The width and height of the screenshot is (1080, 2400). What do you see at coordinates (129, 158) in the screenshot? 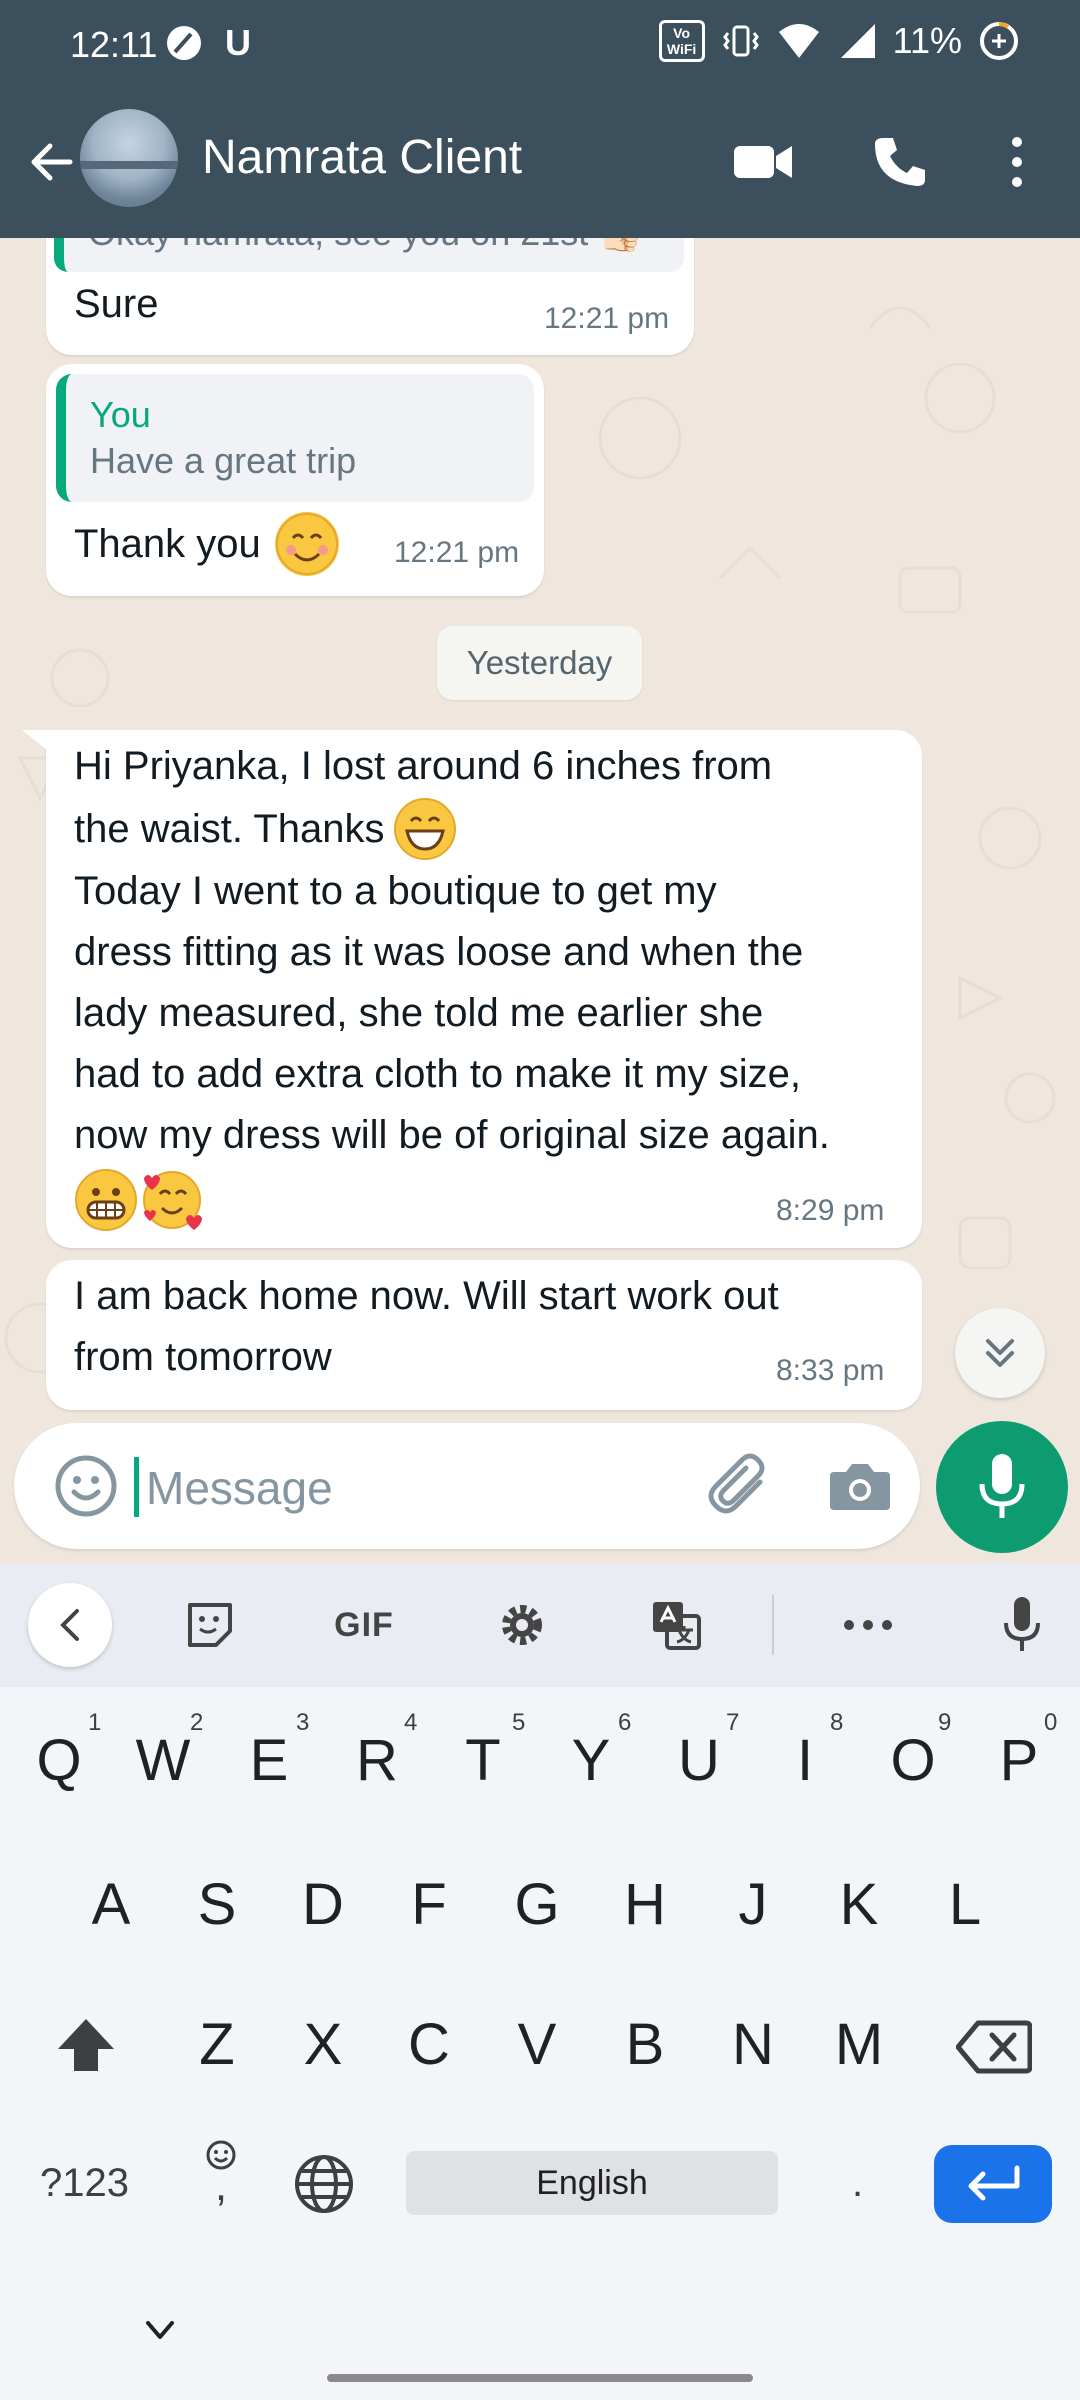
I see `contact-avatar` at bounding box center [129, 158].